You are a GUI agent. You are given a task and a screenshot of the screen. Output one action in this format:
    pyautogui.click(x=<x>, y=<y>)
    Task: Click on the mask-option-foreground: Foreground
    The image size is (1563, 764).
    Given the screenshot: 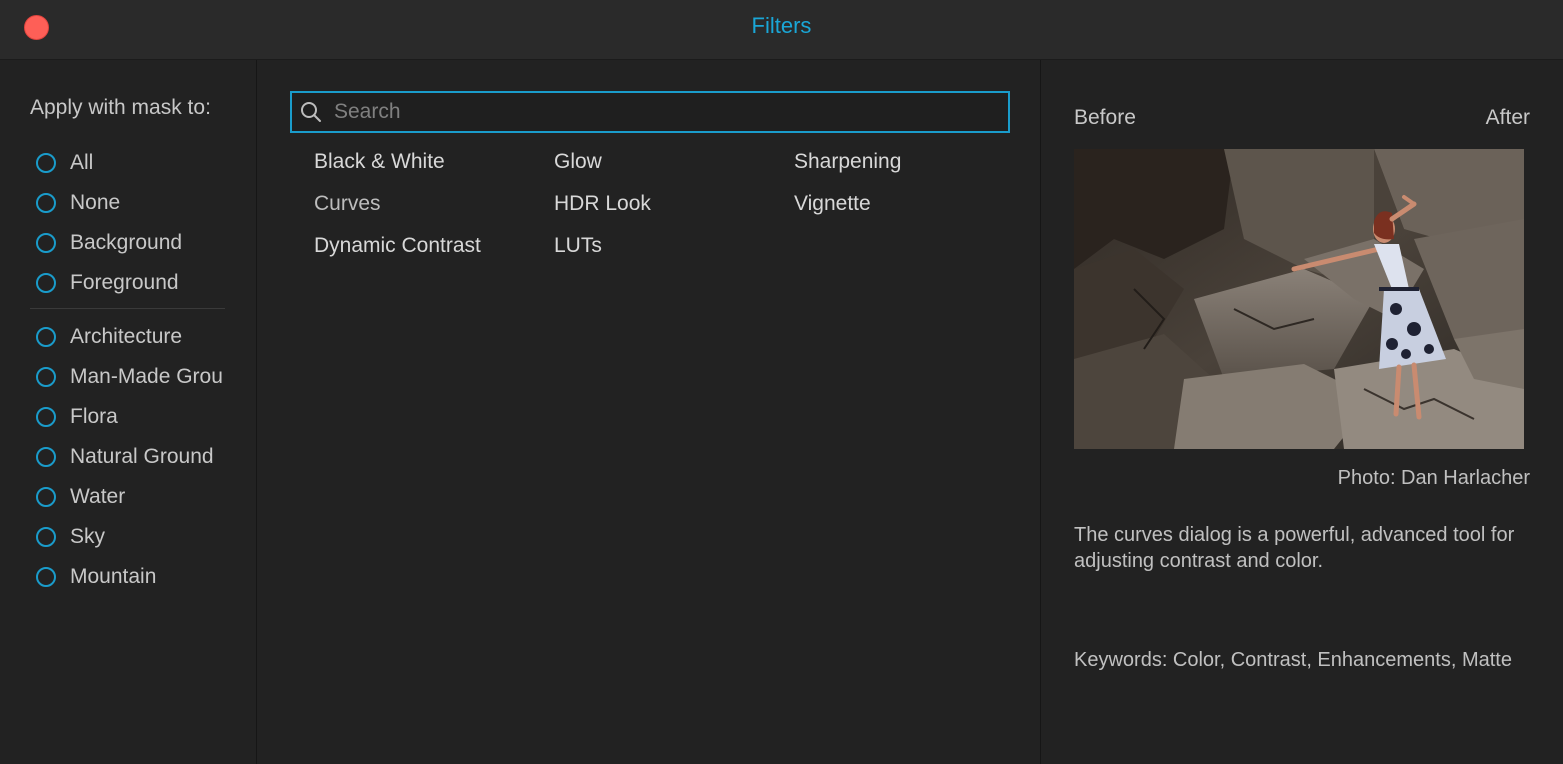 What is the action you would take?
    pyautogui.click(x=136, y=283)
    